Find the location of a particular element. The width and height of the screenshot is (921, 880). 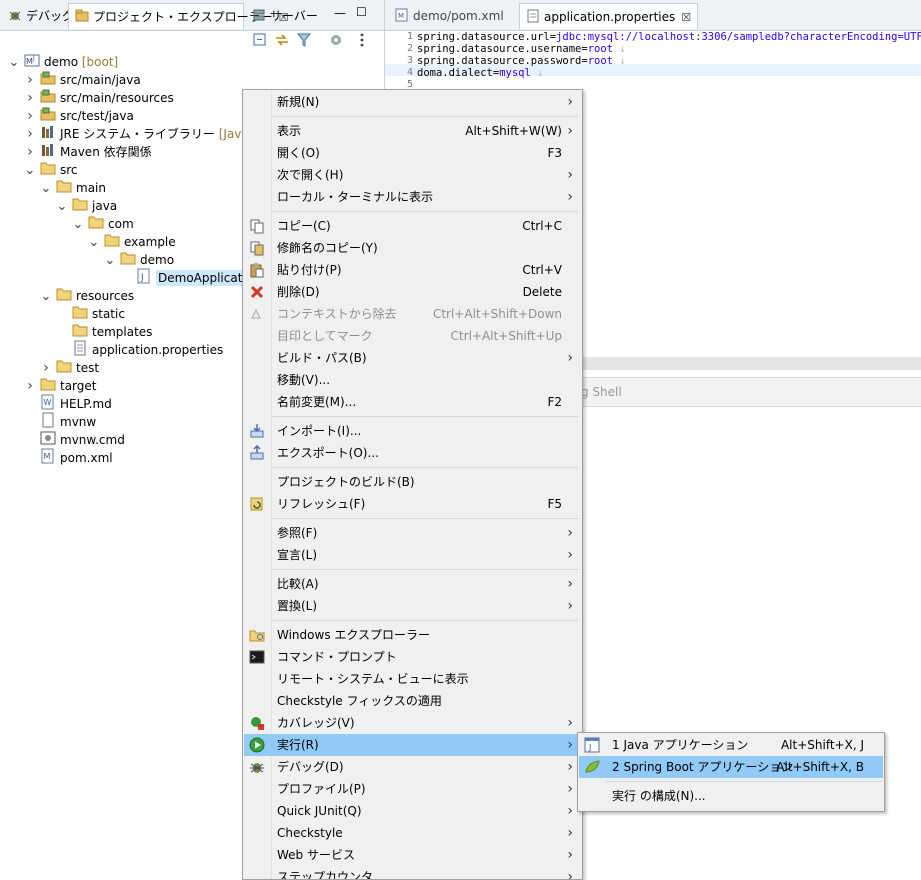

menu-item: 表示 Alt+Shift+W(W) › is located at coordinates (412, 131).